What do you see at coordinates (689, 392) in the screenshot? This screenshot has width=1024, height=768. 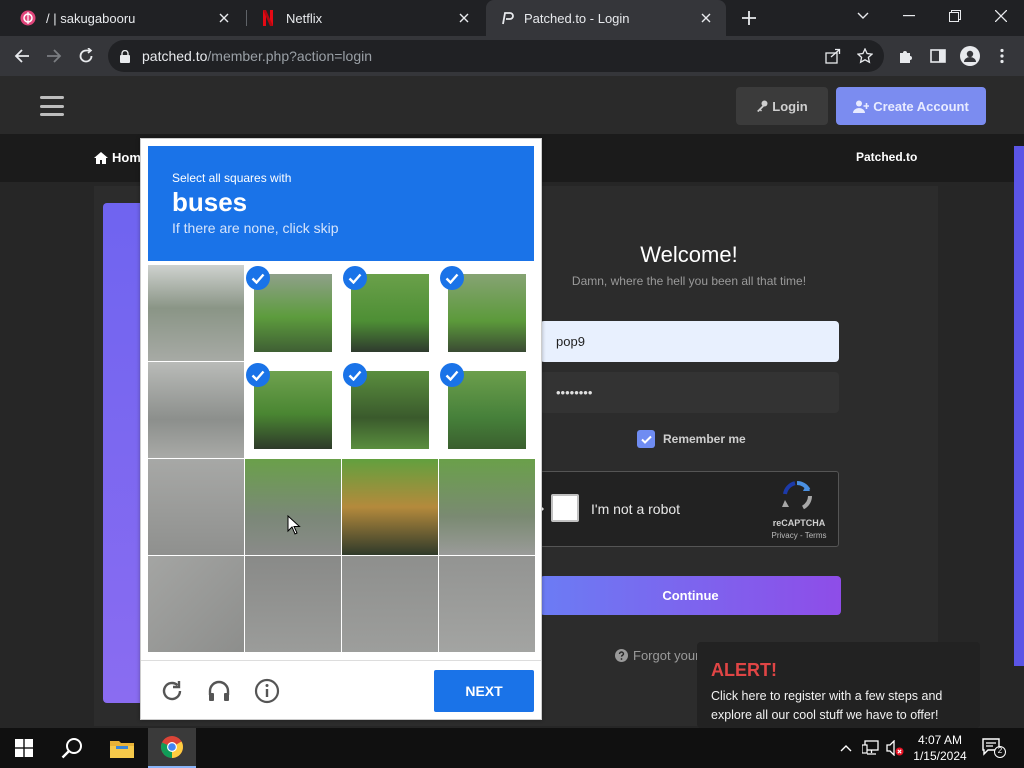 I see `password-field: ••••••••` at bounding box center [689, 392].